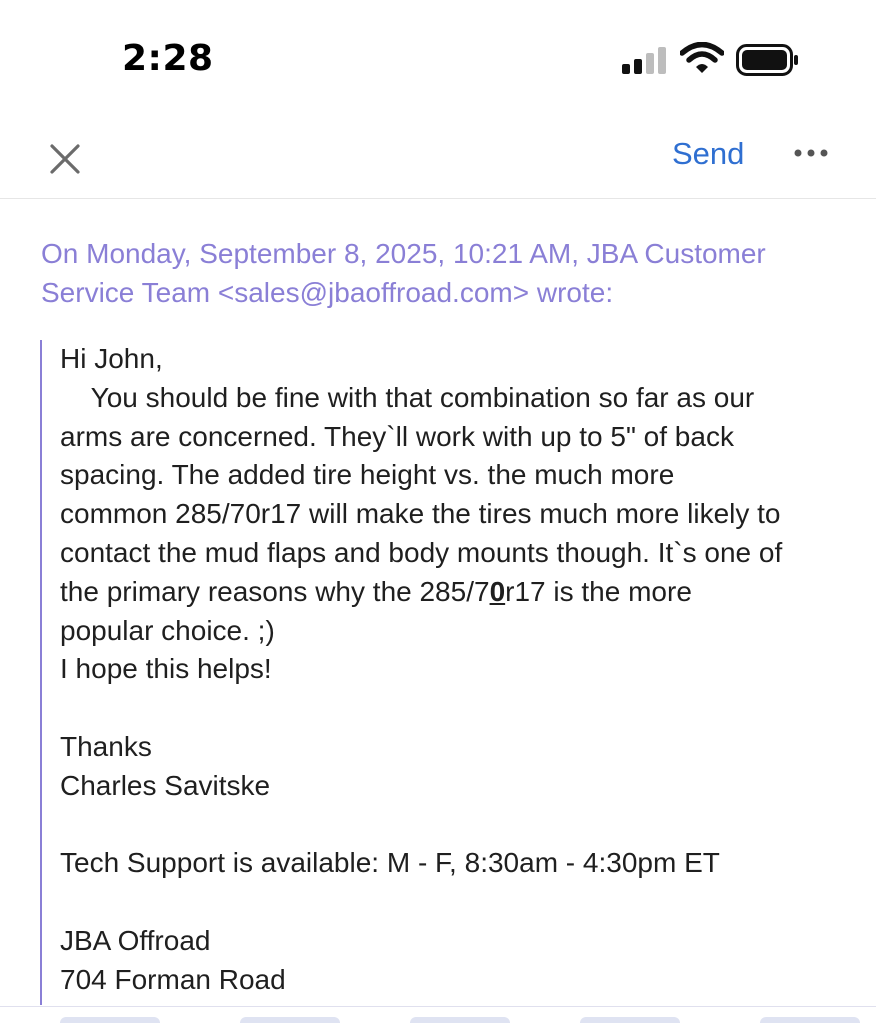 Image resolution: width=876 pixels, height=1023 pixels. What do you see at coordinates (165, 785) in the screenshot?
I see `signature-name: Charles Savitske` at bounding box center [165, 785].